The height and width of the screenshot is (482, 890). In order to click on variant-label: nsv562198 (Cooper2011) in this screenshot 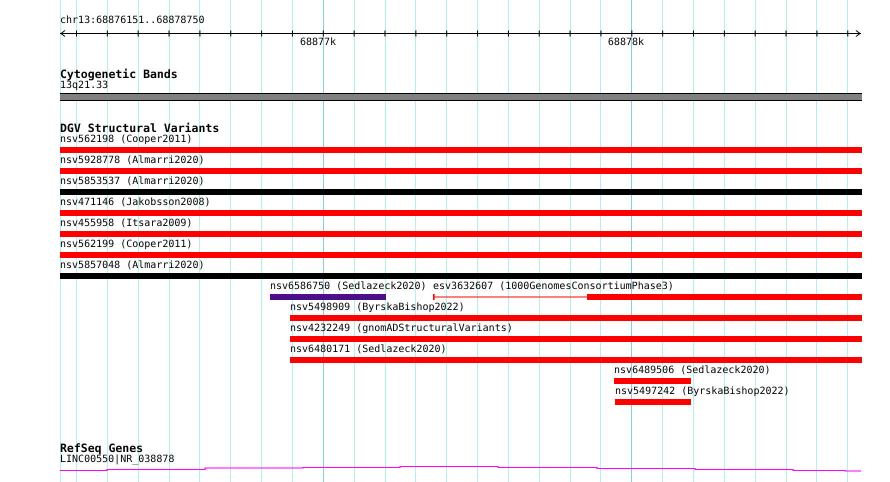, I will do `click(126, 140)`.